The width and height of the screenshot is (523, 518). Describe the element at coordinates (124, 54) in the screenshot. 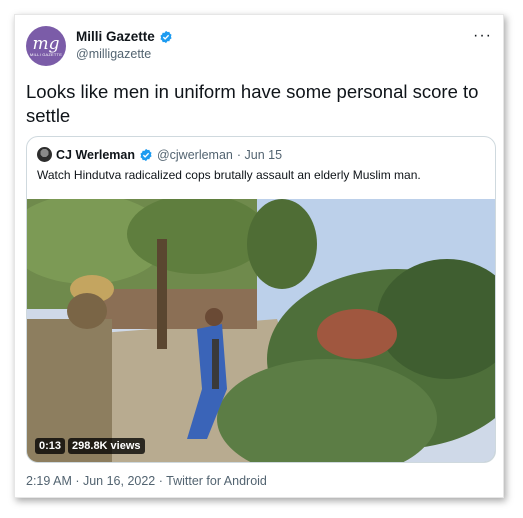

I see `author-handle: @milligazette` at that location.